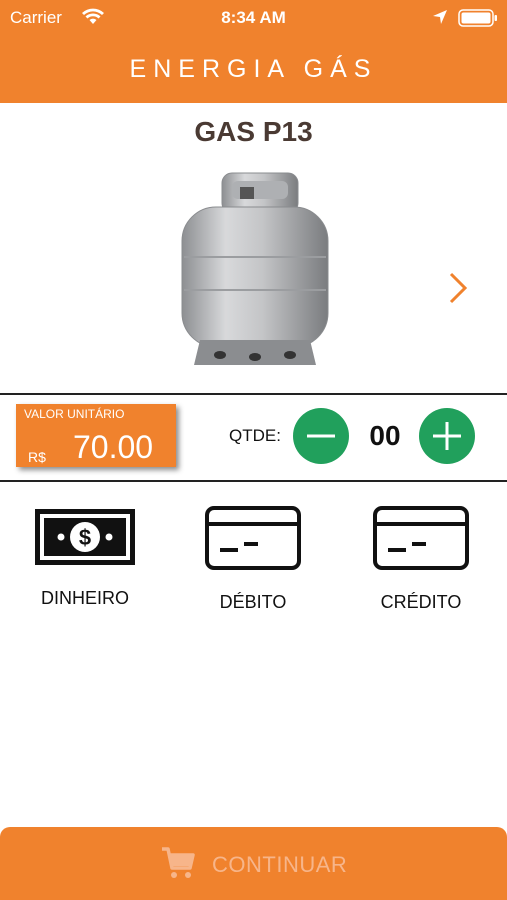 The width and height of the screenshot is (507, 900). I want to click on status-bar: Carrier 8:34 AM, so click(253, 18).